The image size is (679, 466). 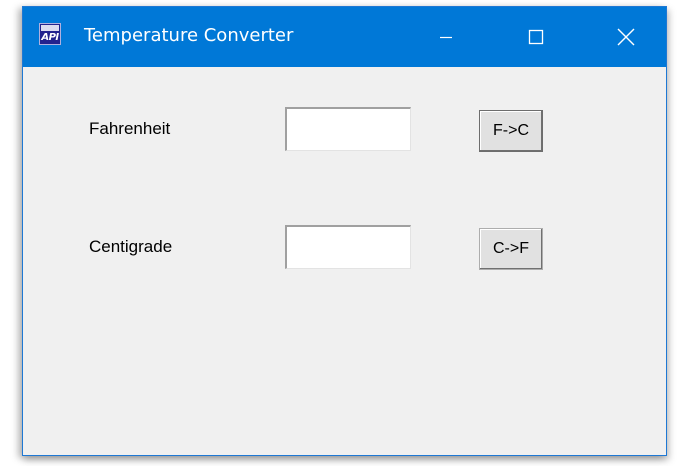 I want to click on centigrade-input, so click(x=348, y=247).